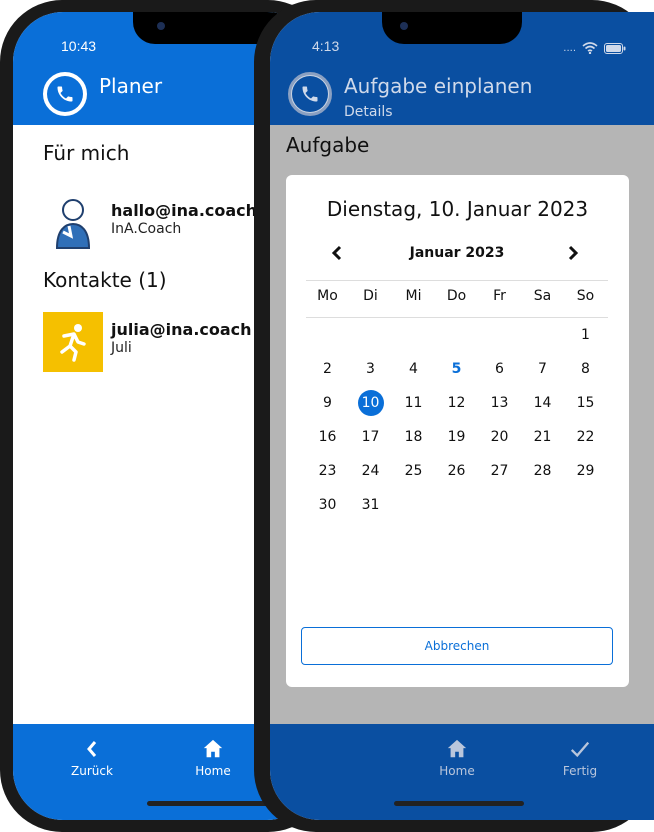 Image resolution: width=654 pixels, height=832 pixels. What do you see at coordinates (368, 112) in the screenshot?
I see `page-subtitle: Details` at bounding box center [368, 112].